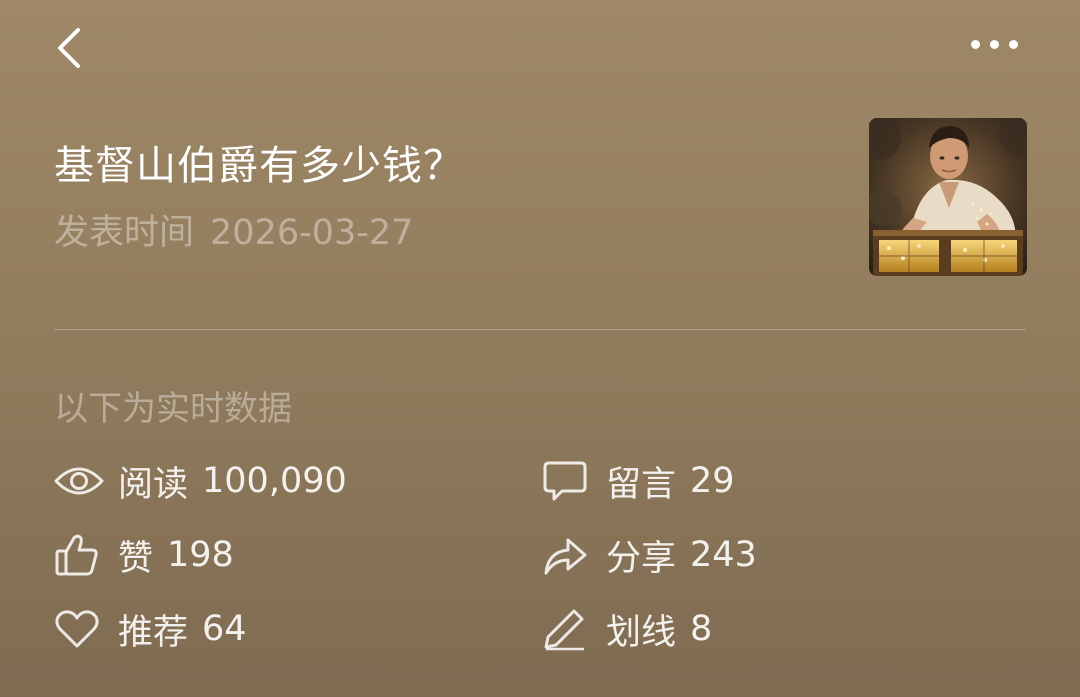 This screenshot has height=697, width=1080. What do you see at coordinates (136, 558) in the screenshot?
I see `stat-likes-label: 赞` at bounding box center [136, 558].